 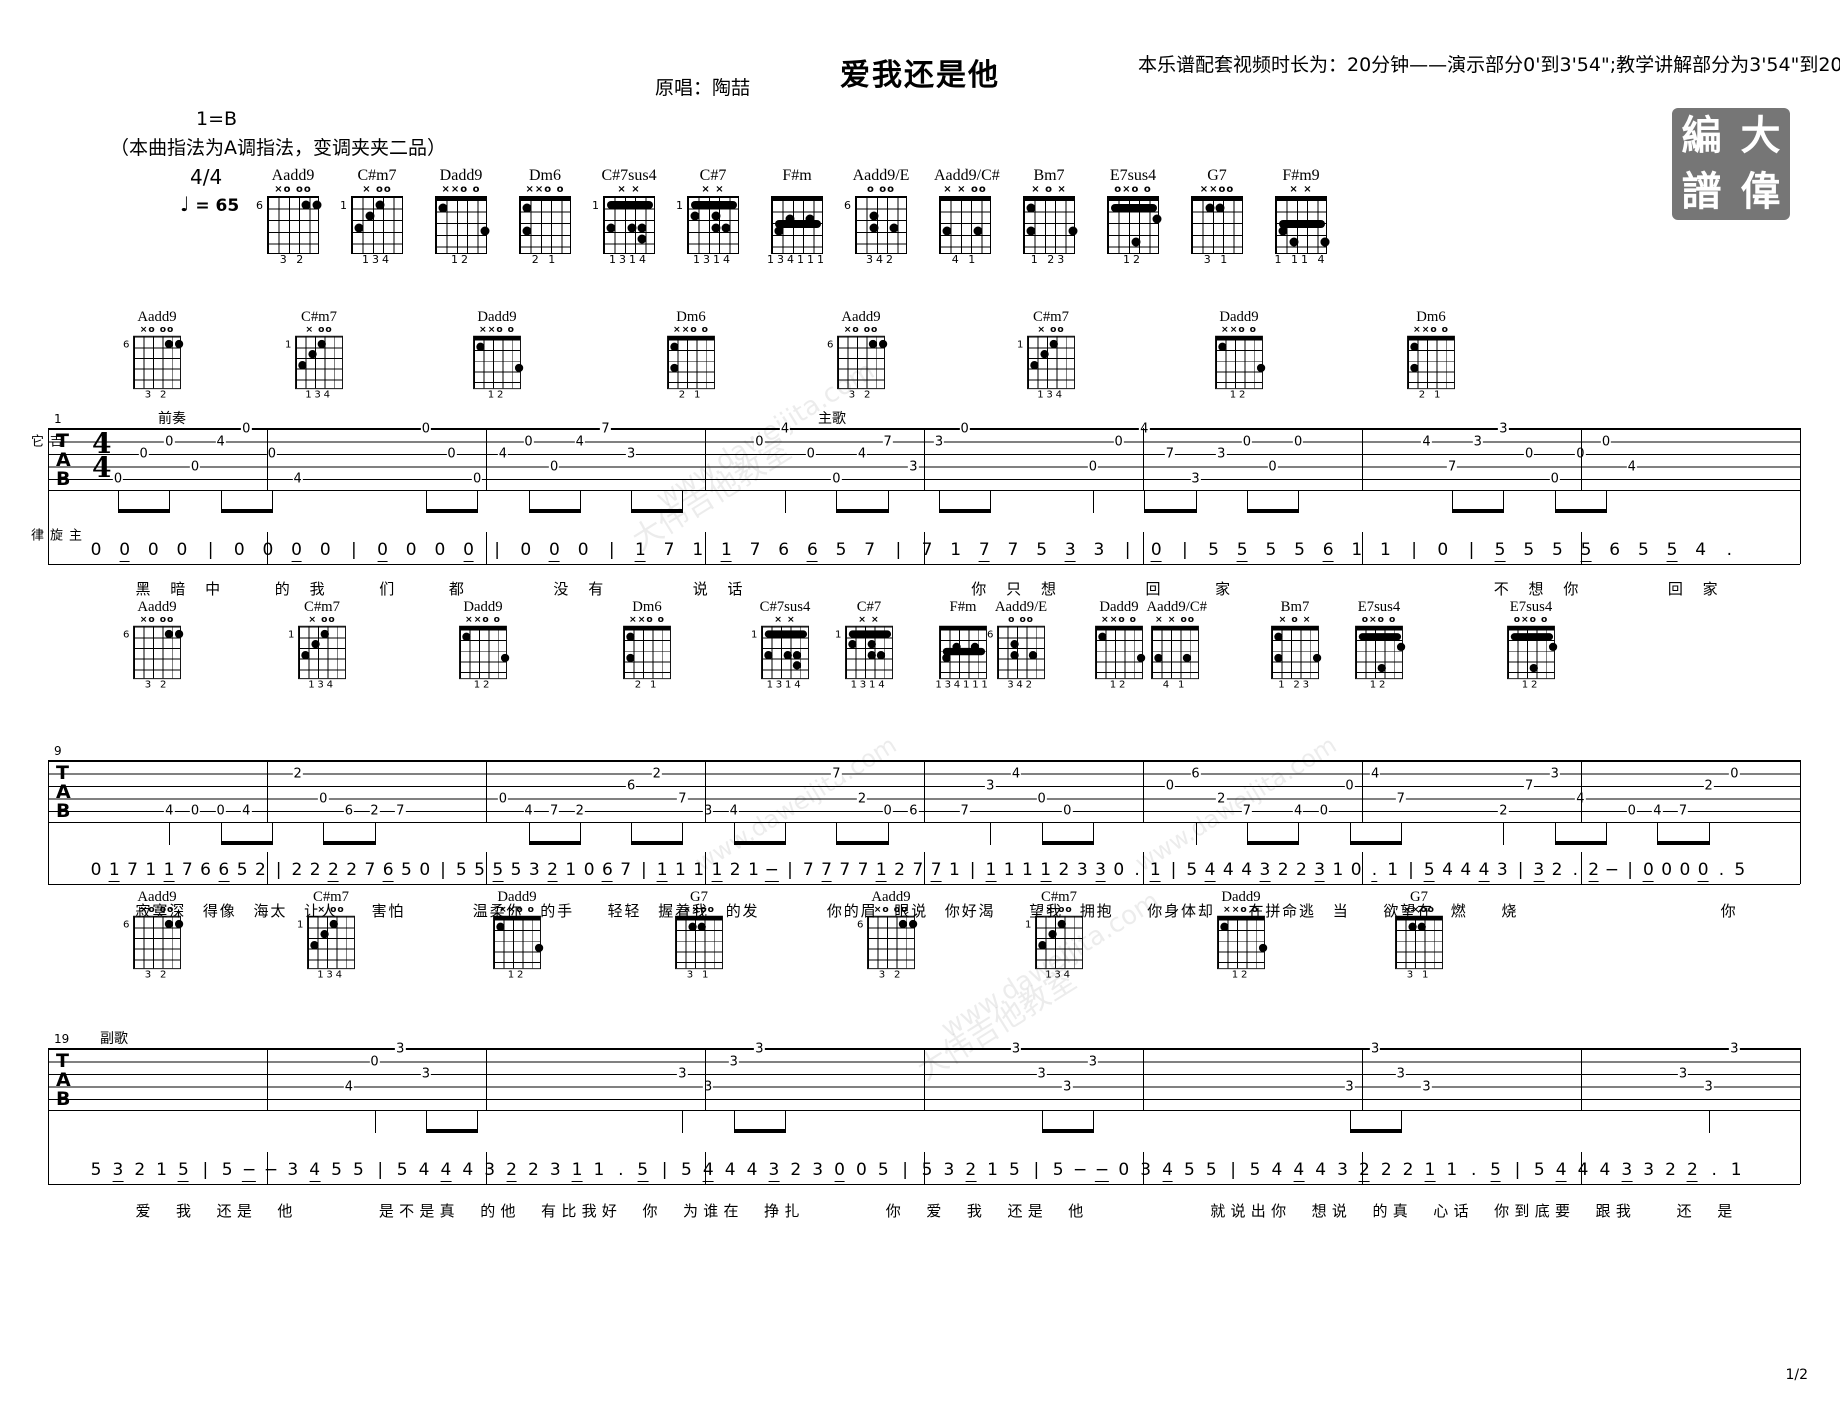 I want to click on system-brace, so click(x=48, y=496).